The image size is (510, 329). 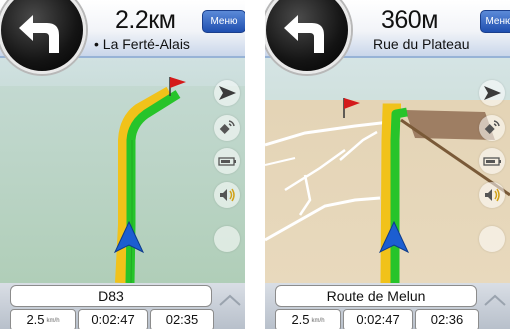 I want to click on current-road-name: D83, so click(x=111, y=296).